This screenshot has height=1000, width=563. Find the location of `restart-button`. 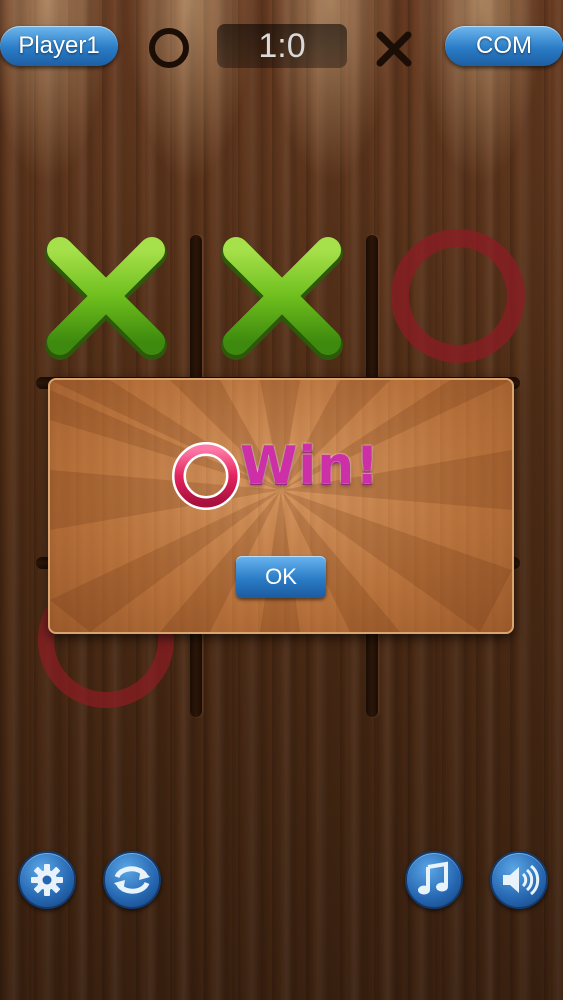

restart-button is located at coordinates (132, 880).